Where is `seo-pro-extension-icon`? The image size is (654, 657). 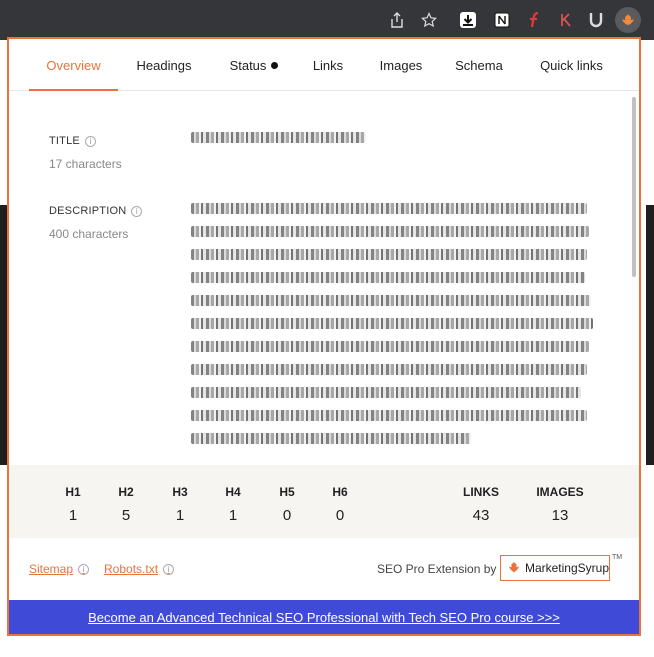
seo-pro-extension-icon is located at coordinates (628, 20).